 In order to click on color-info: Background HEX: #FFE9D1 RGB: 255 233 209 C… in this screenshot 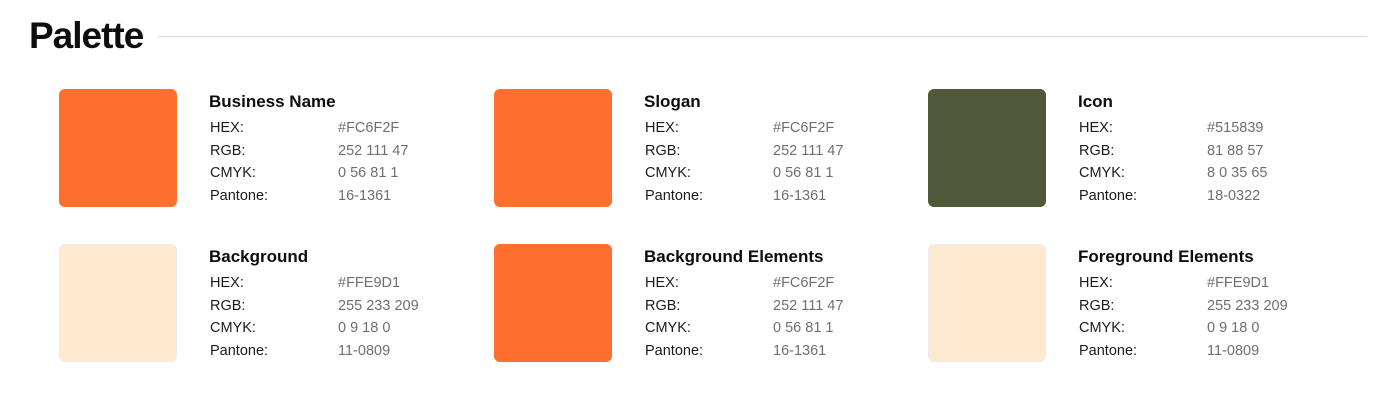, I will do `click(314, 303)`.